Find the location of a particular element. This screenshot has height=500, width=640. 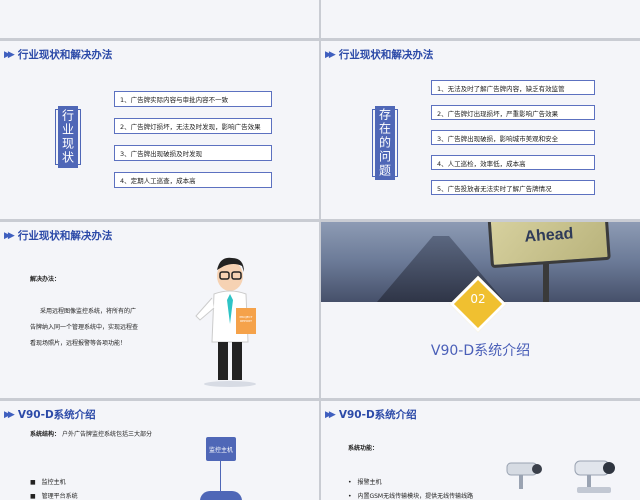

list-item: 3、广告牌出现破损及时发现 is located at coordinates (193, 153).